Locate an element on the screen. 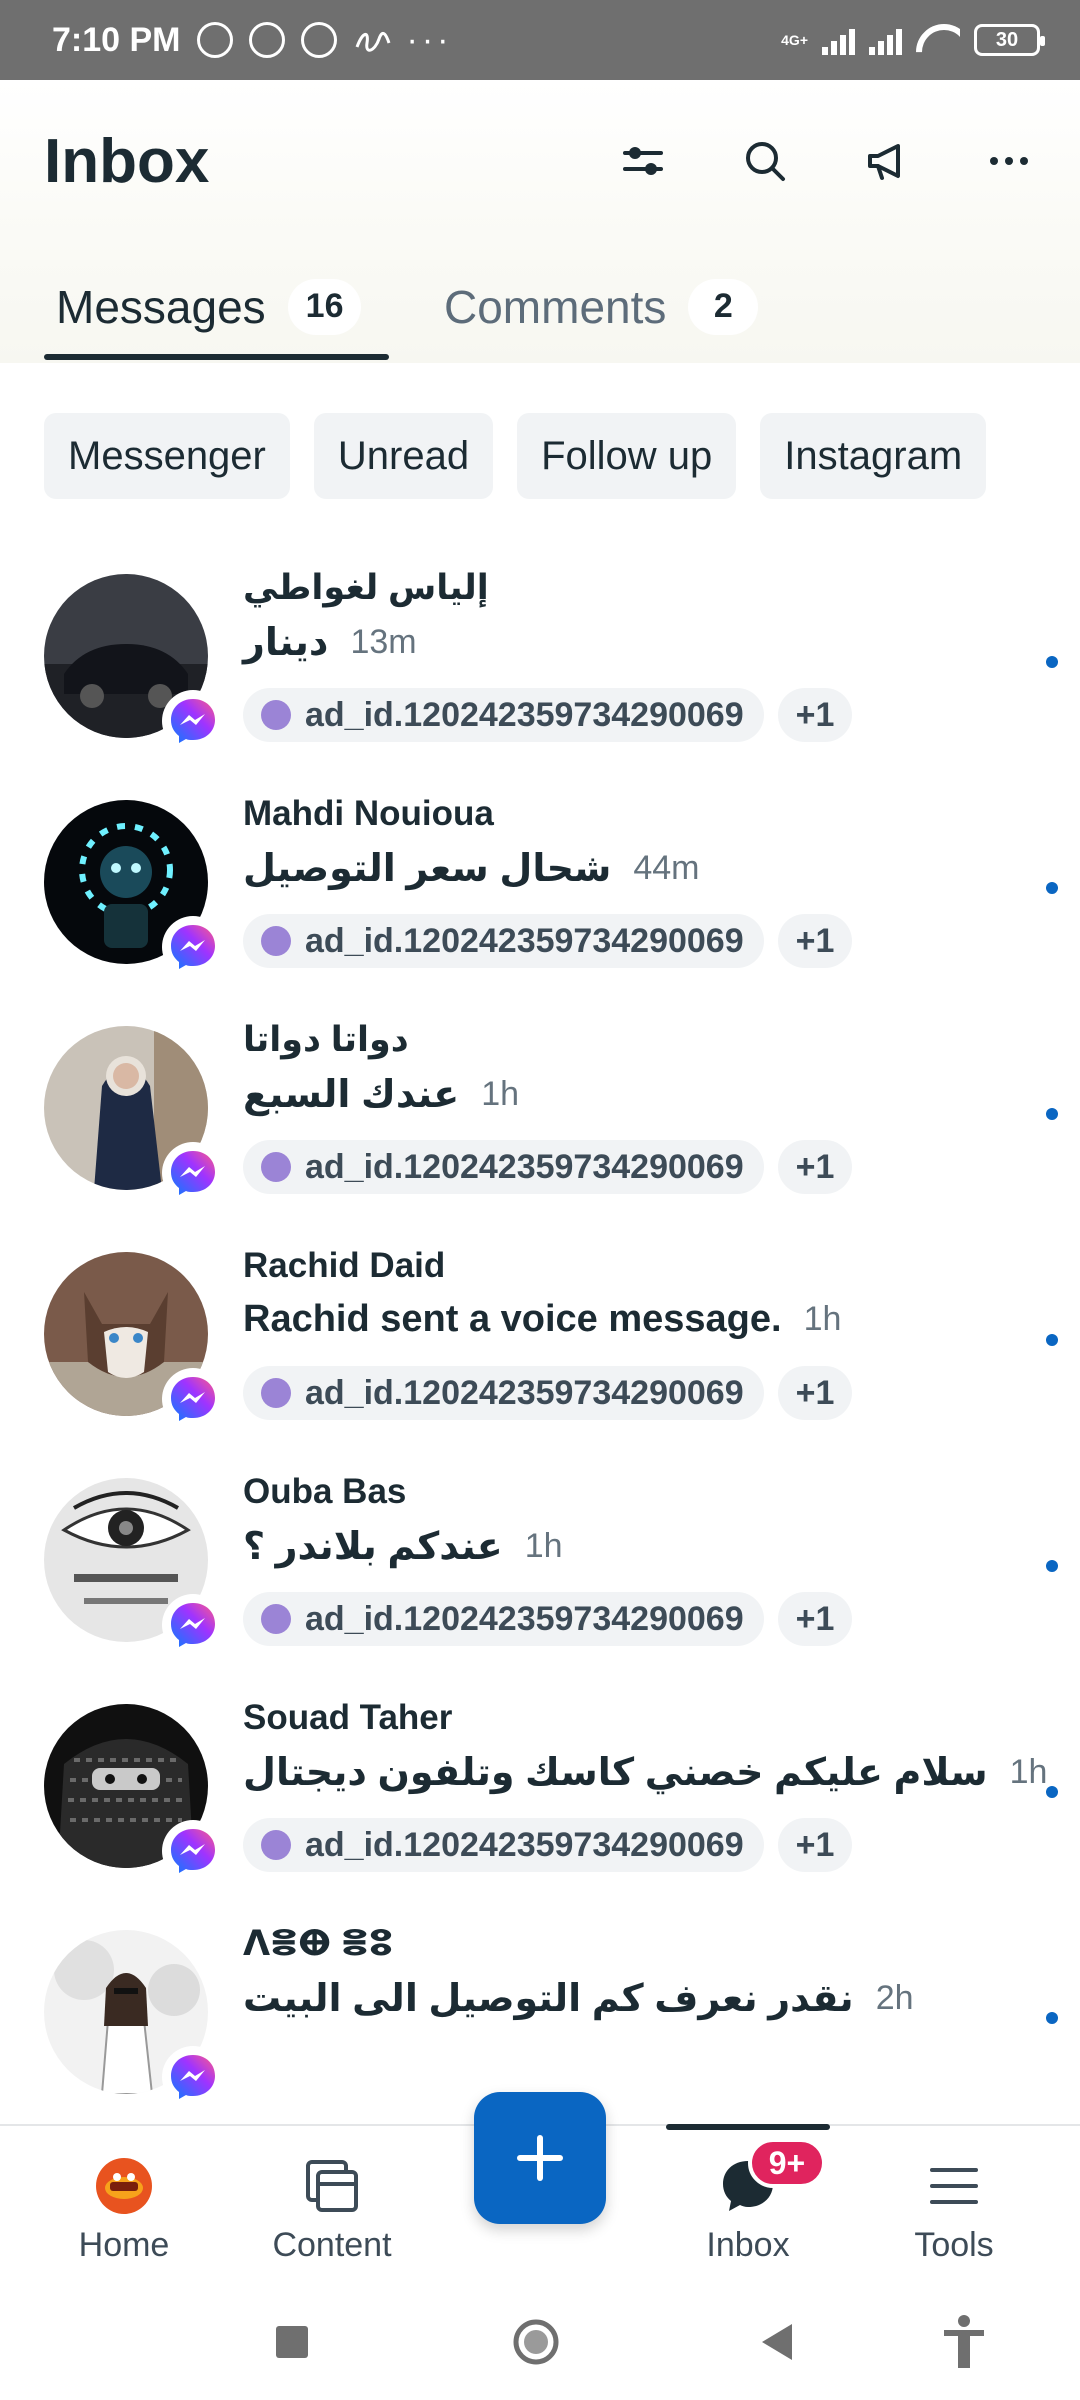 The height and width of the screenshot is (2400, 1080). message-preview: شحال سعر التوصيل is located at coordinates (427, 869).